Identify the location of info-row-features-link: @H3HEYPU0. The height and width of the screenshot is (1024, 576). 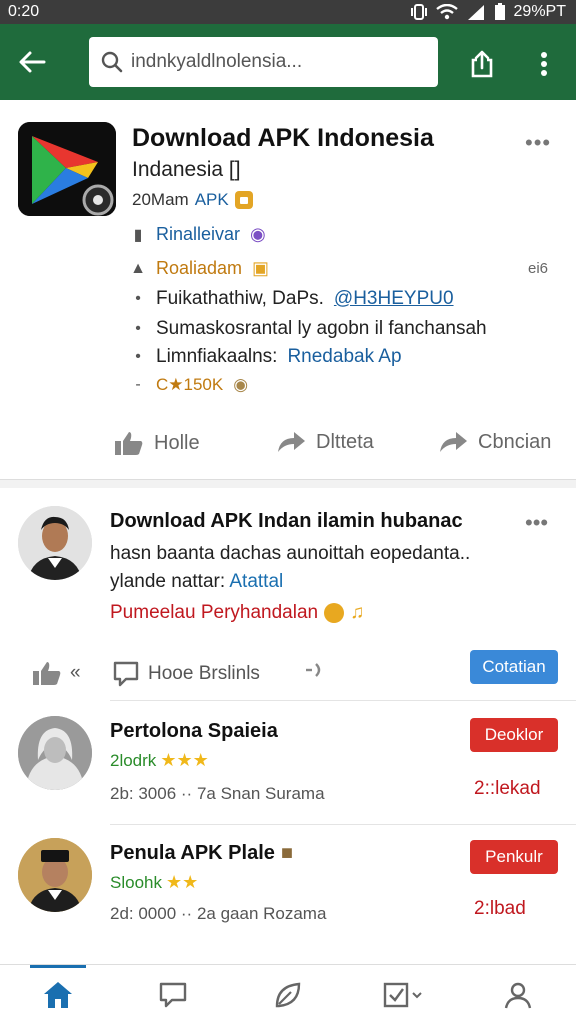
(394, 299).